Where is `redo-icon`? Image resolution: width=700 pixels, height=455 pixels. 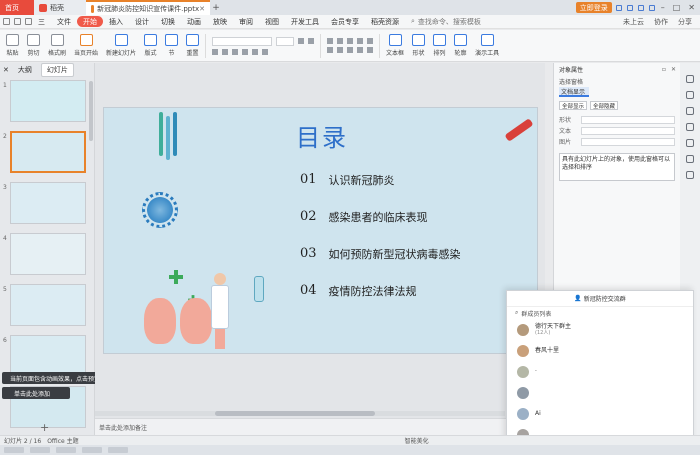 redo-icon is located at coordinates (28, 21).